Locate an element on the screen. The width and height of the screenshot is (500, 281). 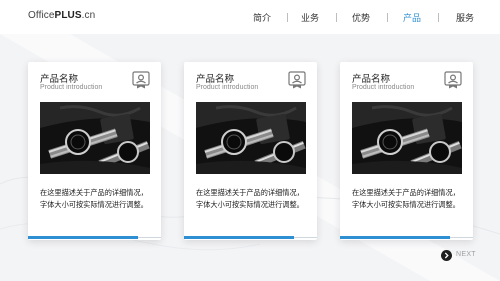
nav-item-business: 业务 is located at coordinates (310, 17).